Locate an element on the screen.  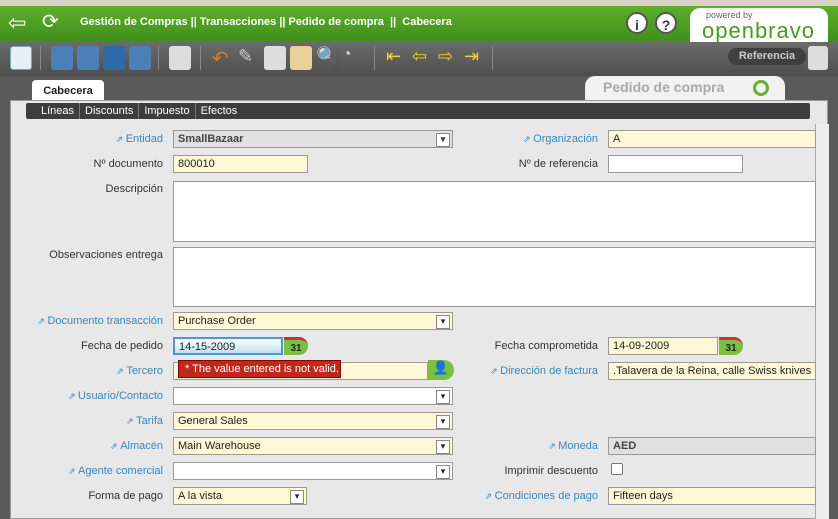
fecha-comprometida-field: 14-09-2009 is located at coordinates (663, 346).